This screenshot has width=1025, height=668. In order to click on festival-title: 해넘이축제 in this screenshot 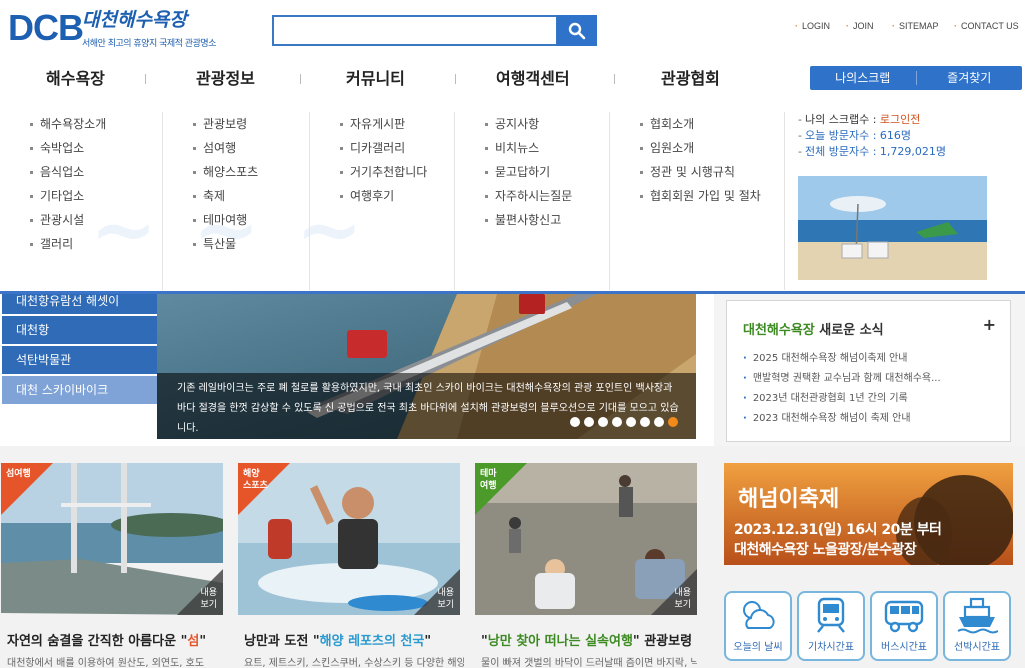, I will do `click(789, 499)`.